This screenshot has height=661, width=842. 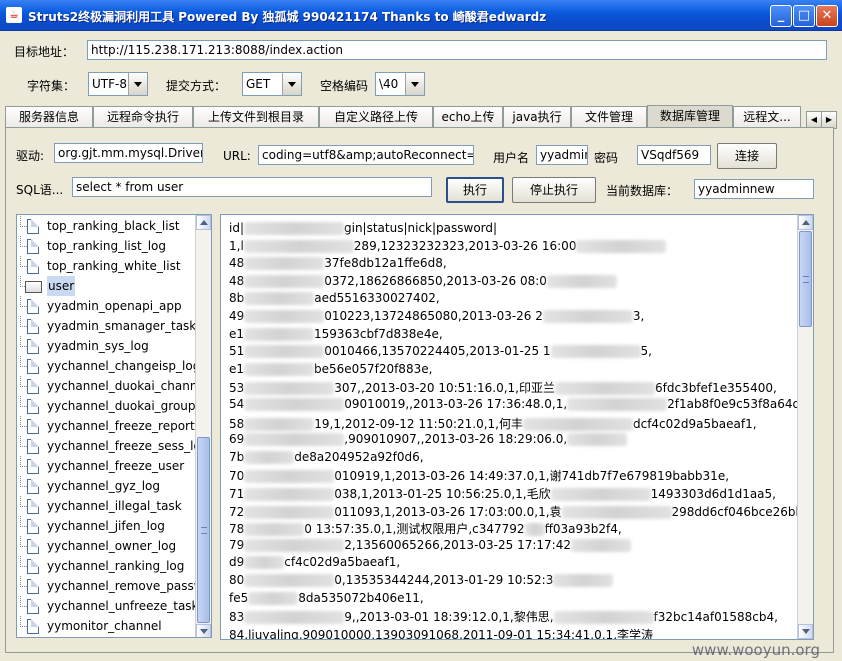 What do you see at coordinates (457, 50) in the screenshot?
I see `target-url-input: http://115.238.171.213:8088/index.action` at bounding box center [457, 50].